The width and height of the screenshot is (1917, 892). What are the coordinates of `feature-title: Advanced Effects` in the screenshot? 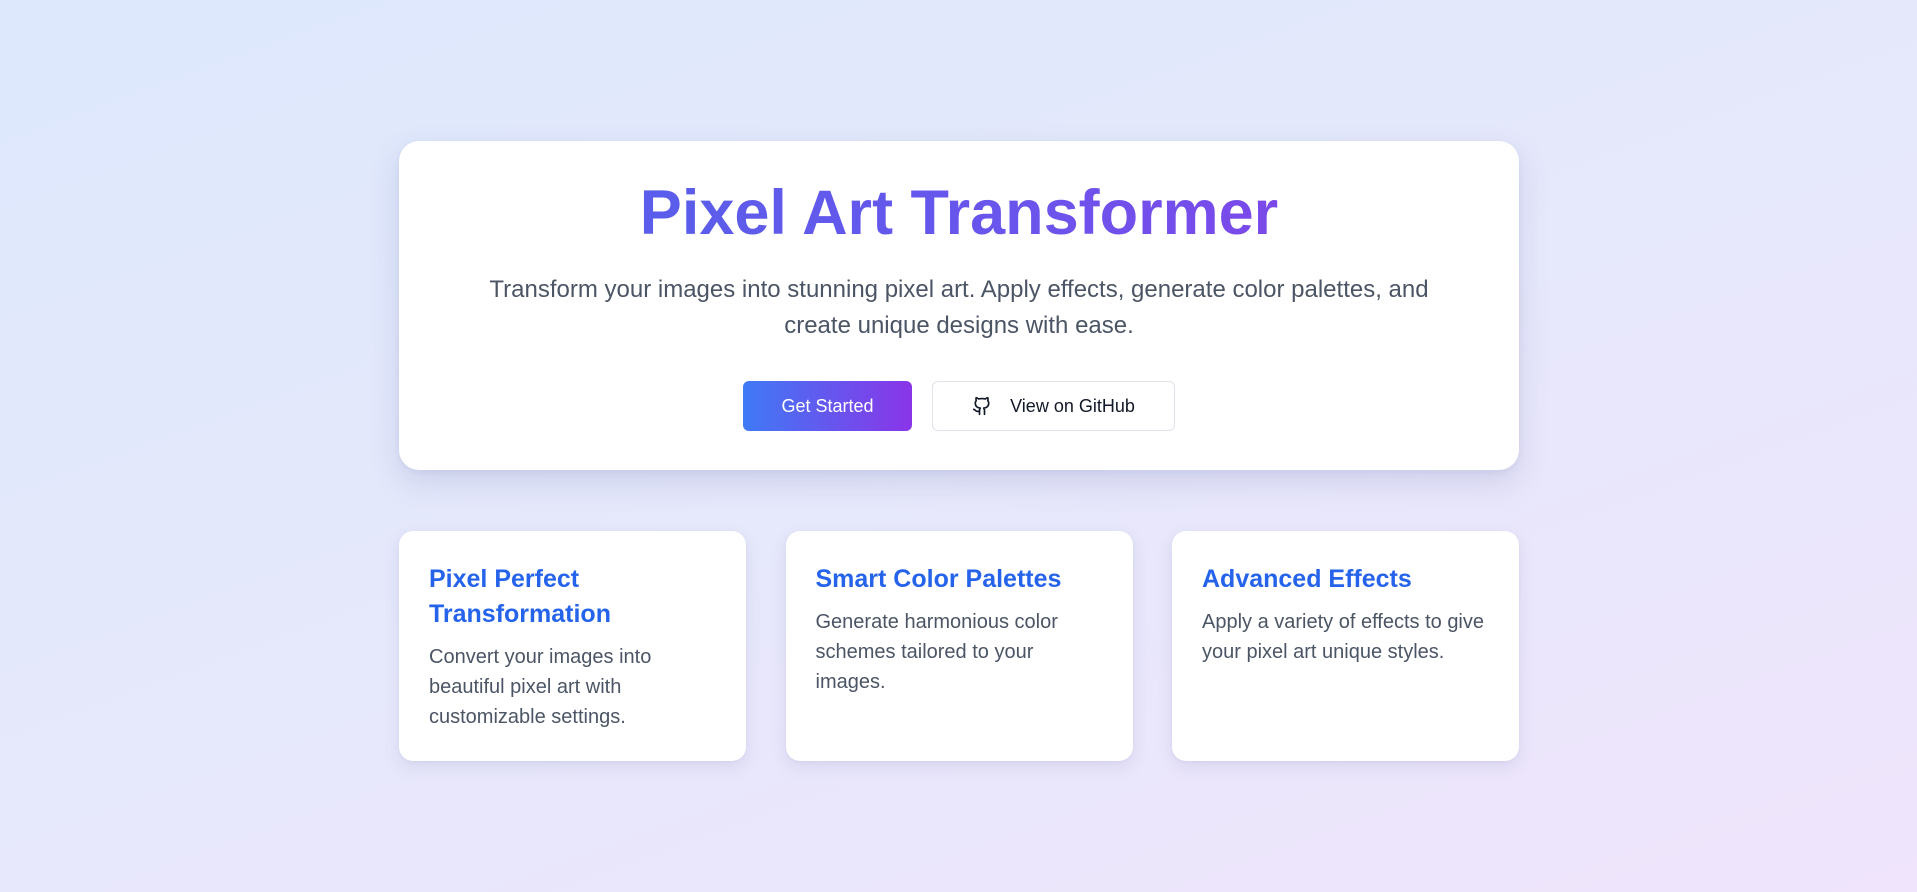 It's located at (1307, 579).